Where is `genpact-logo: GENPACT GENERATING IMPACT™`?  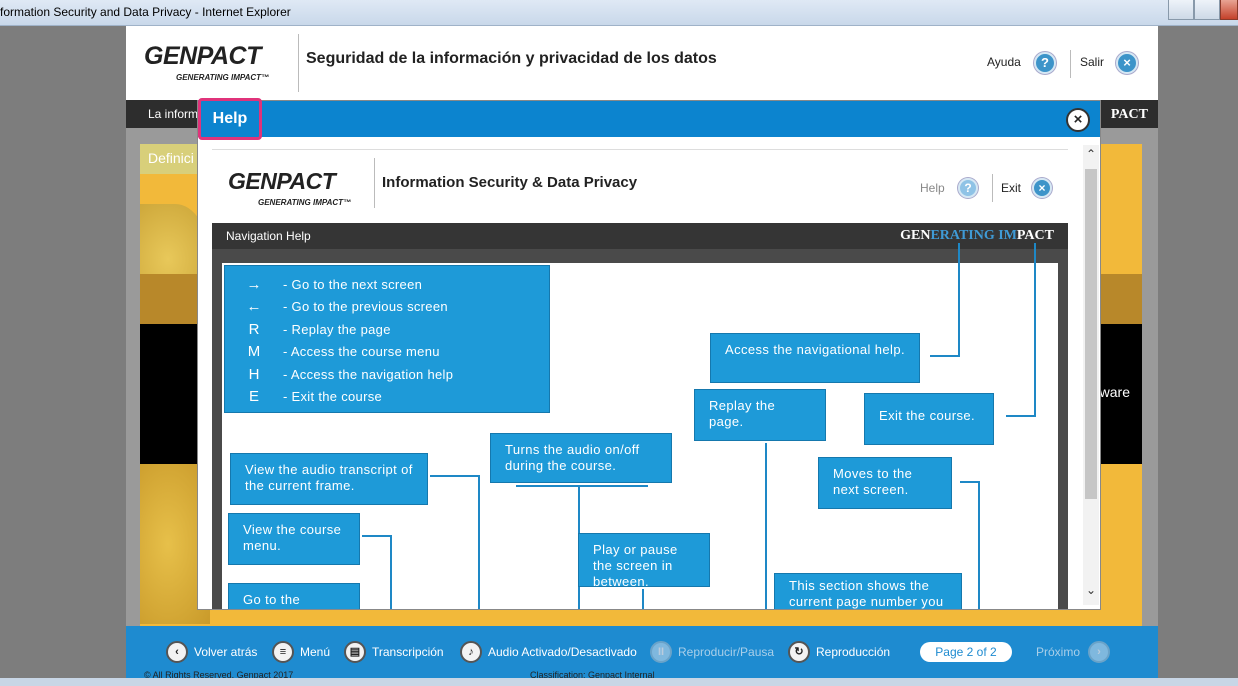
genpact-logo: GENPACT GENERATING IMPACT™ is located at coordinates (206, 62).